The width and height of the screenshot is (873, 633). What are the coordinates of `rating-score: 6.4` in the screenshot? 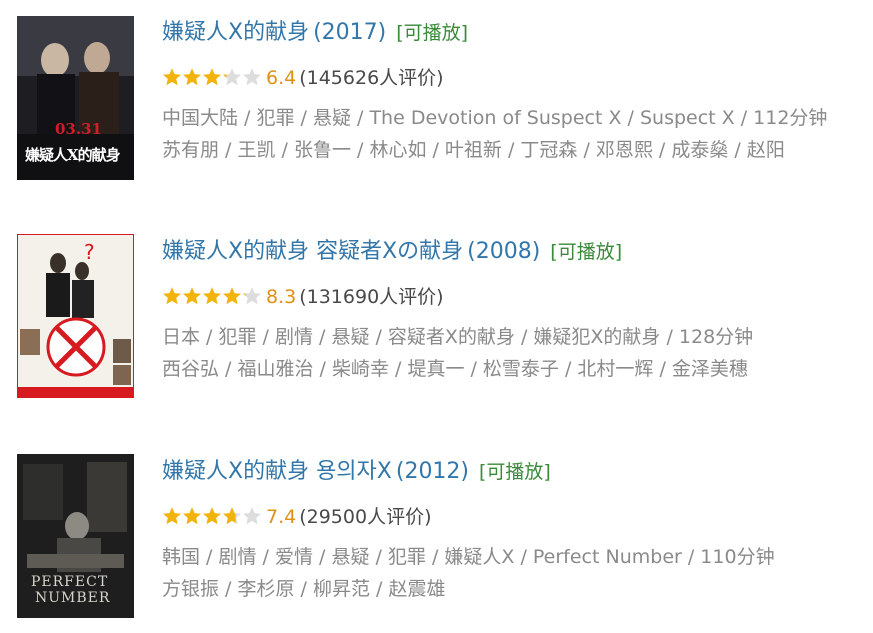 It's located at (281, 78).